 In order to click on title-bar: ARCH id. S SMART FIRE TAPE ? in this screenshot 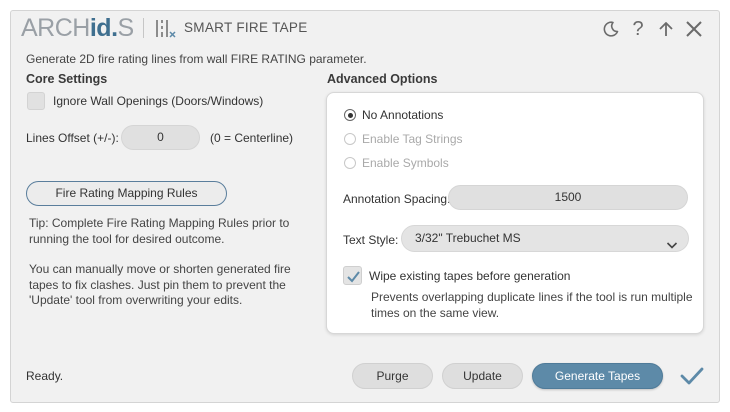, I will do `click(365, 28)`.